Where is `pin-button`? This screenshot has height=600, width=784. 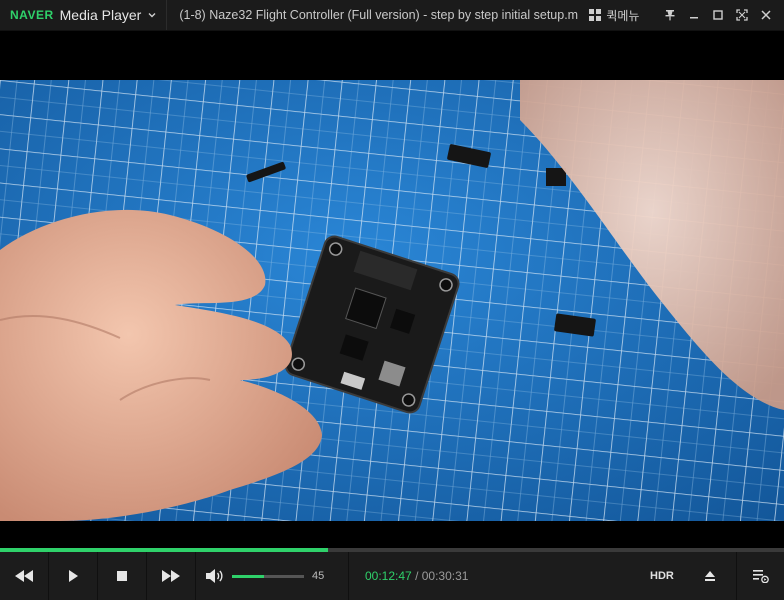 pin-button is located at coordinates (670, 15).